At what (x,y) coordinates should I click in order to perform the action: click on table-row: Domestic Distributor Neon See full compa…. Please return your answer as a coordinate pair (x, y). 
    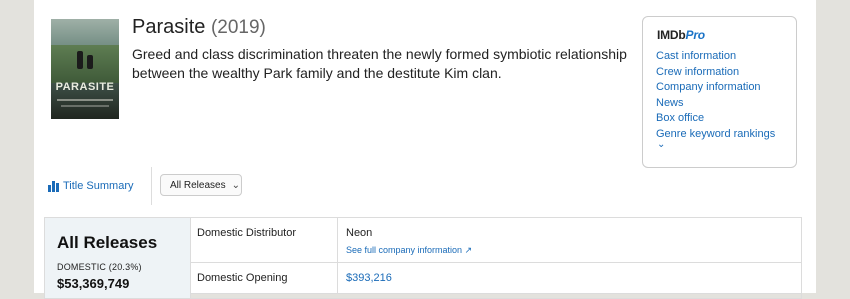
    Looking at the image, I should click on (496, 240).